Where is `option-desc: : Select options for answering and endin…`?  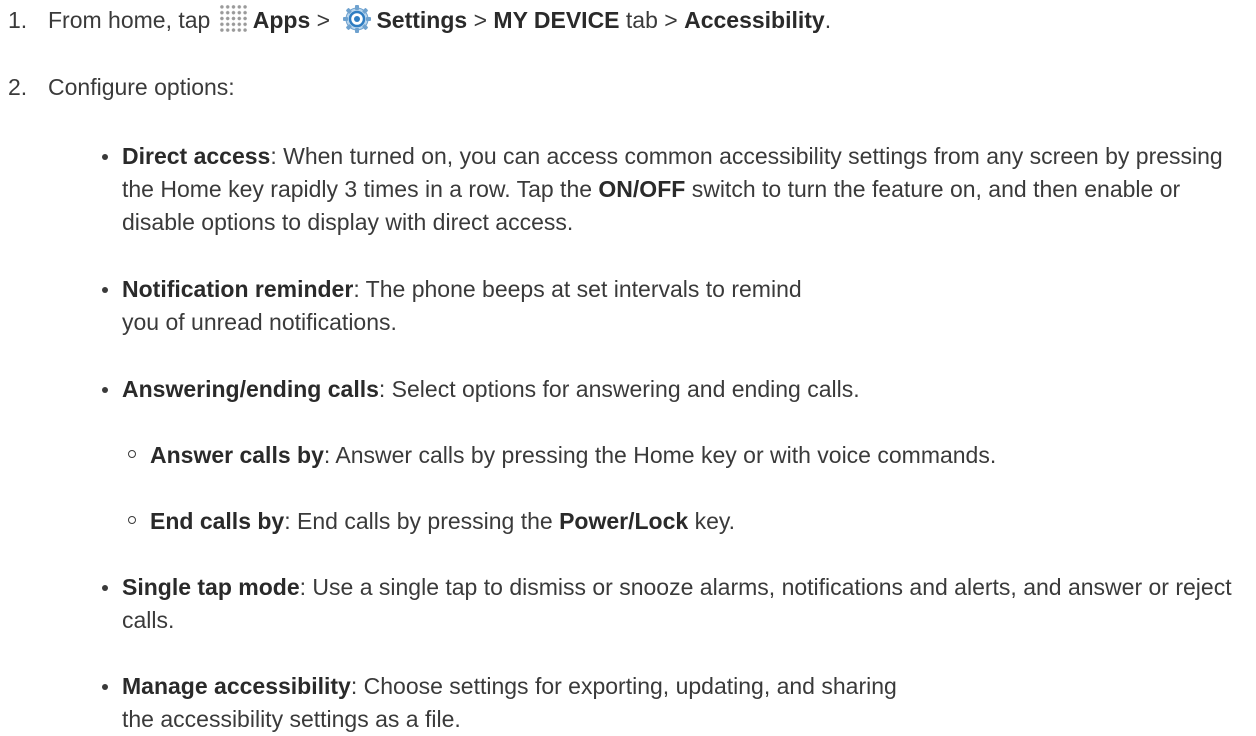 option-desc: : Select options for answering and endin… is located at coordinates (619, 389).